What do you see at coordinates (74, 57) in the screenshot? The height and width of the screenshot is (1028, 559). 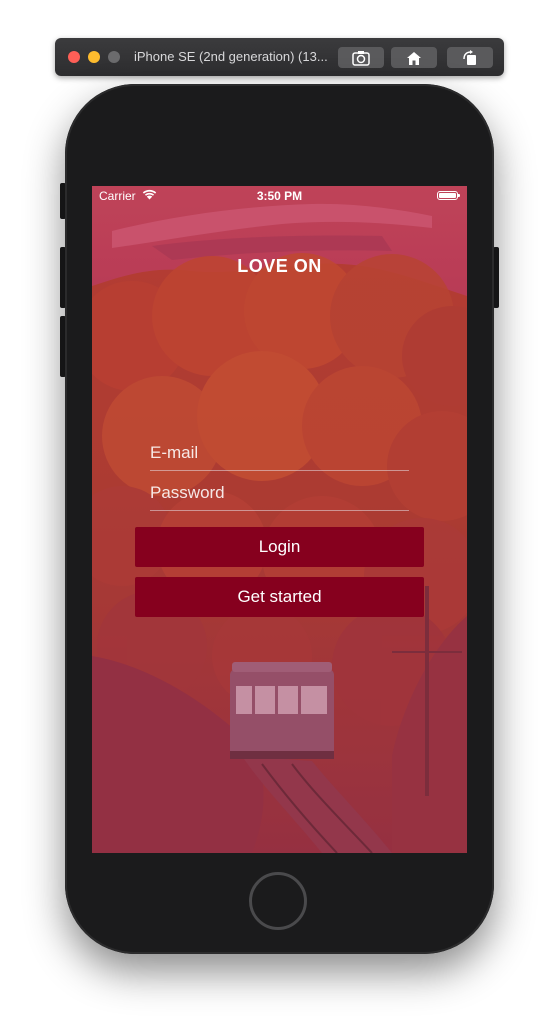 I see `close-window-button` at bounding box center [74, 57].